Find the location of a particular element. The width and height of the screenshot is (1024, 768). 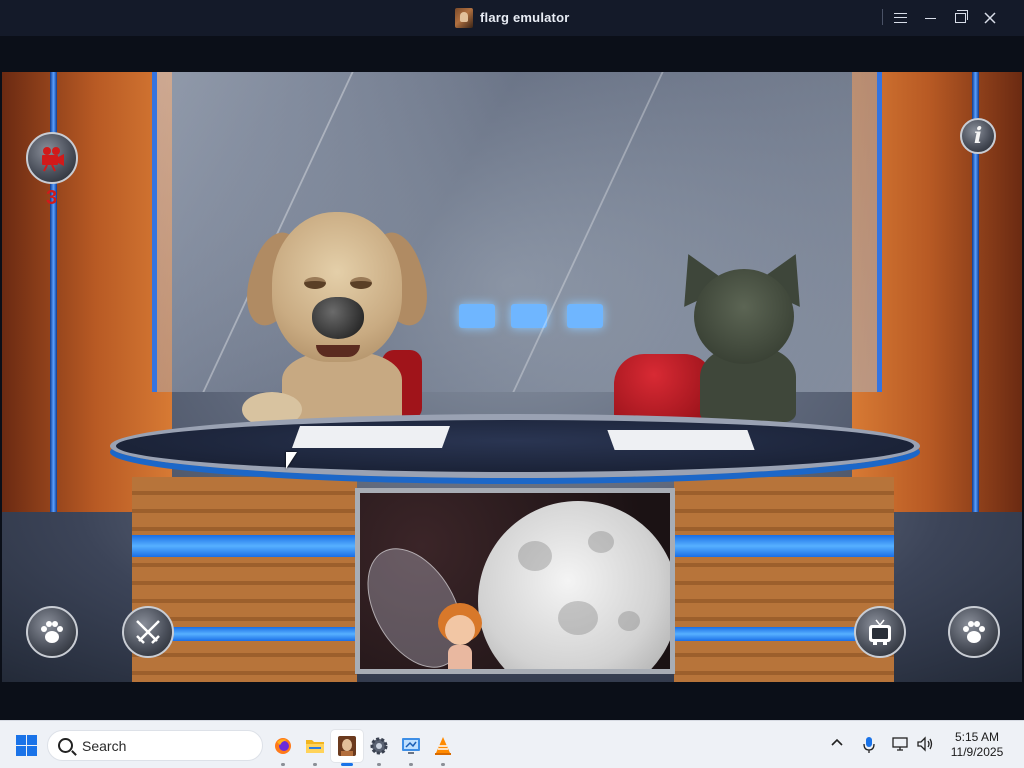

video-camera-icon is located at coordinates (53, 159).